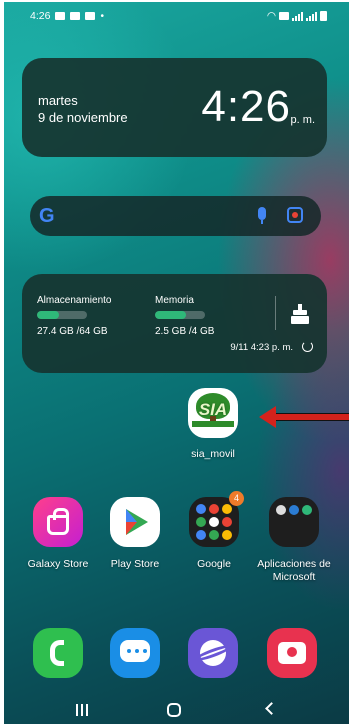 This screenshot has height=727, width=353. What do you see at coordinates (174, 107) in the screenshot?
I see `clock-widget: martes 9 de noviembre 4:26 p. m.` at bounding box center [174, 107].